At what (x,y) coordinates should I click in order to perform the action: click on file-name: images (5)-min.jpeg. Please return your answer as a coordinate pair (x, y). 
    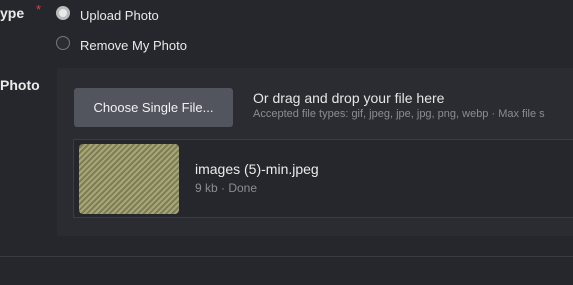
    Looking at the image, I should click on (257, 169).